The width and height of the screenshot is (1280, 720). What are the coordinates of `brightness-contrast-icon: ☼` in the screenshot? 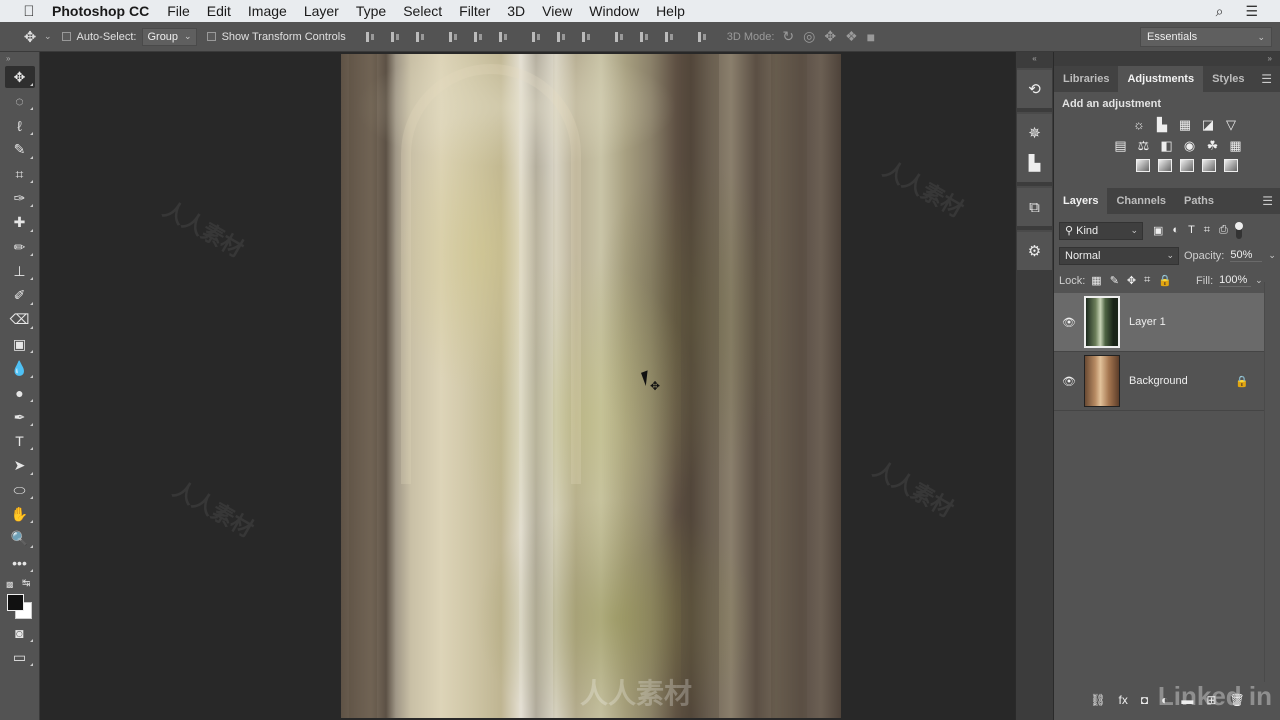 It's located at (1139, 124).